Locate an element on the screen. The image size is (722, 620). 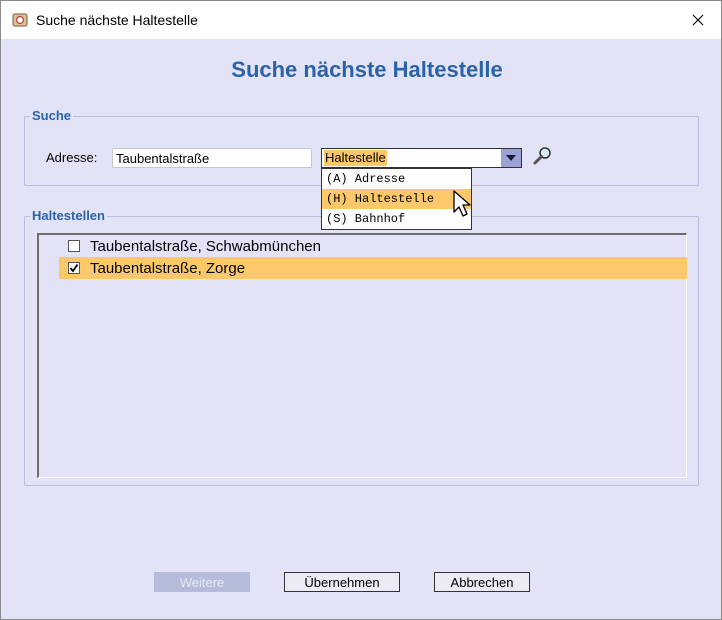
app-icon is located at coordinates (20, 20).